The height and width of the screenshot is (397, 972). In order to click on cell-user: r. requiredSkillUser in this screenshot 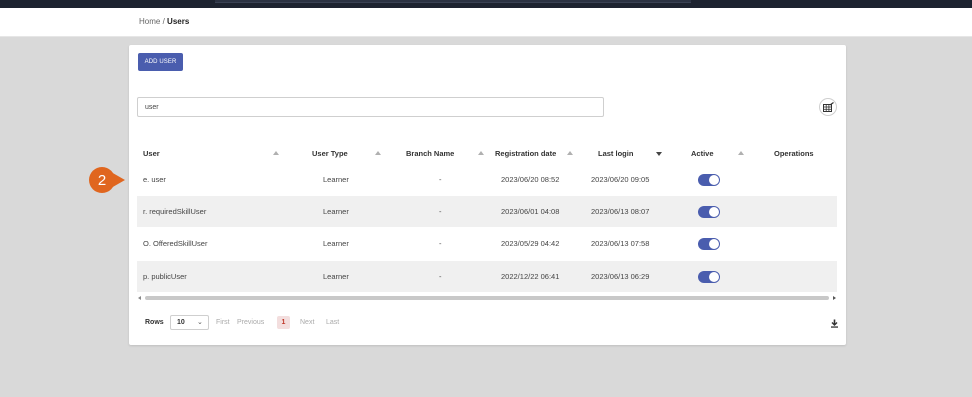, I will do `click(175, 211)`.